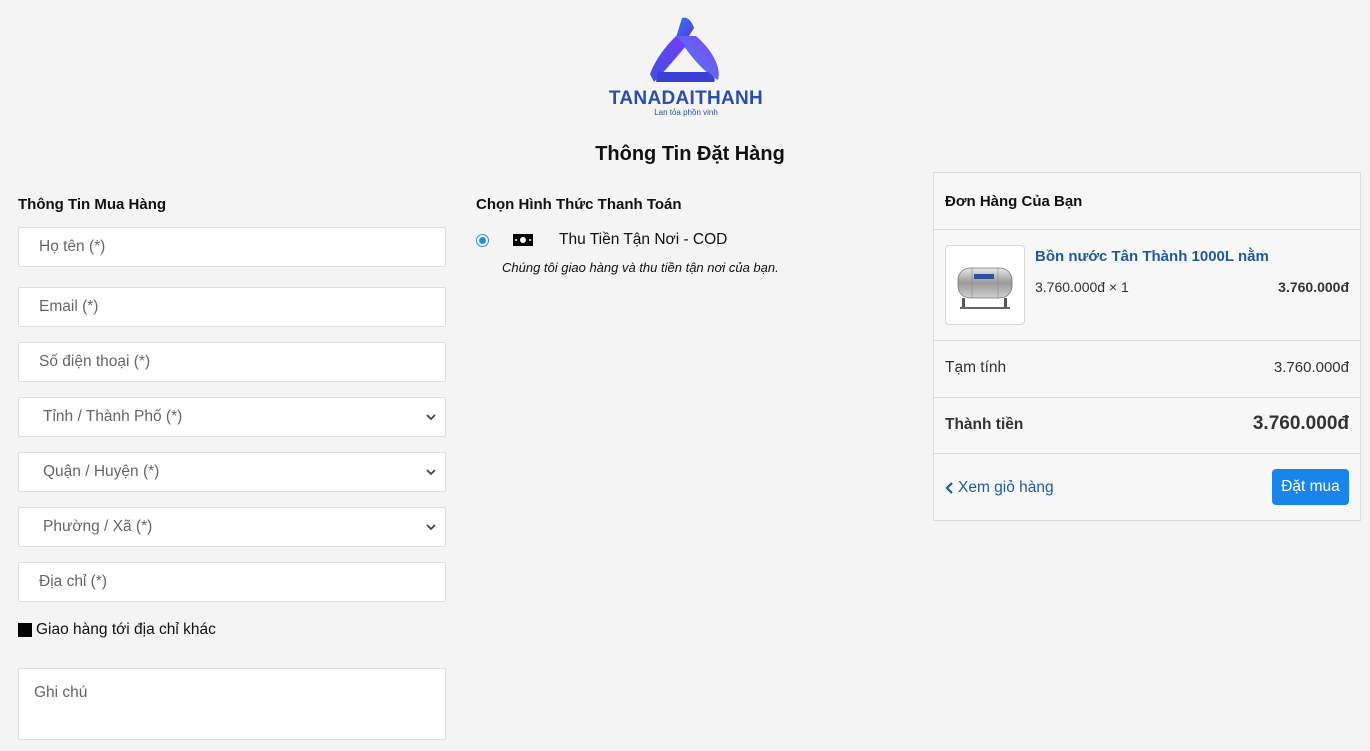  Describe the element at coordinates (1300, 423) in the screenshot. I see `total-value: 3.760.000đ` at that location.